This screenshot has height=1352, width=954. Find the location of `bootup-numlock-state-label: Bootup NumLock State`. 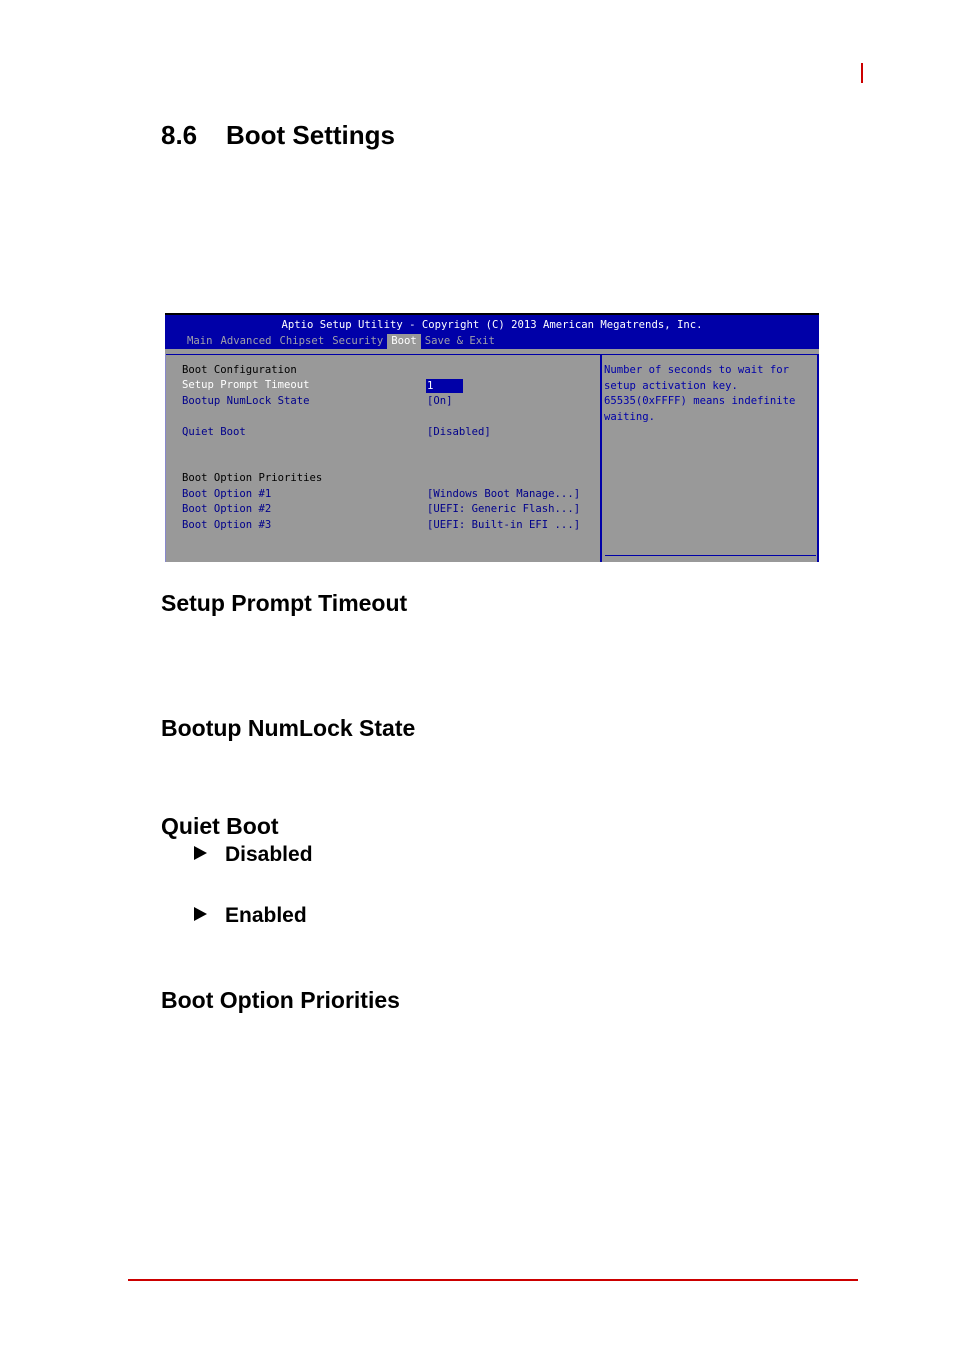

bootup-numlock-state-label: Bootup NumLock State is located at coordinates (246, 401).